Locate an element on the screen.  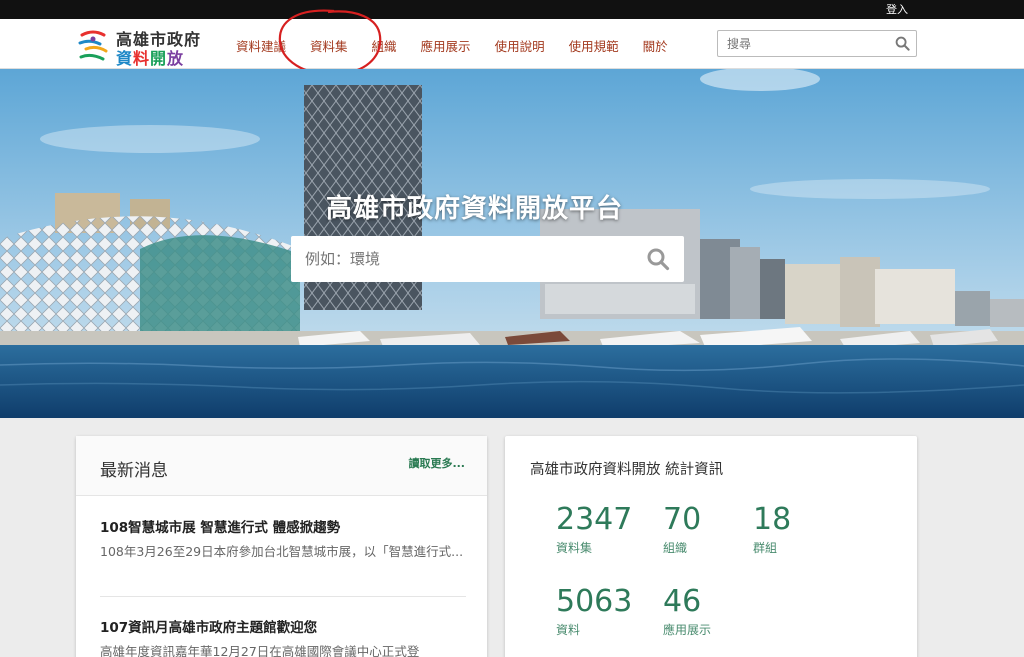
hero-title: 高雄市政府資料開放平台 is located at coordinates (475, 209).